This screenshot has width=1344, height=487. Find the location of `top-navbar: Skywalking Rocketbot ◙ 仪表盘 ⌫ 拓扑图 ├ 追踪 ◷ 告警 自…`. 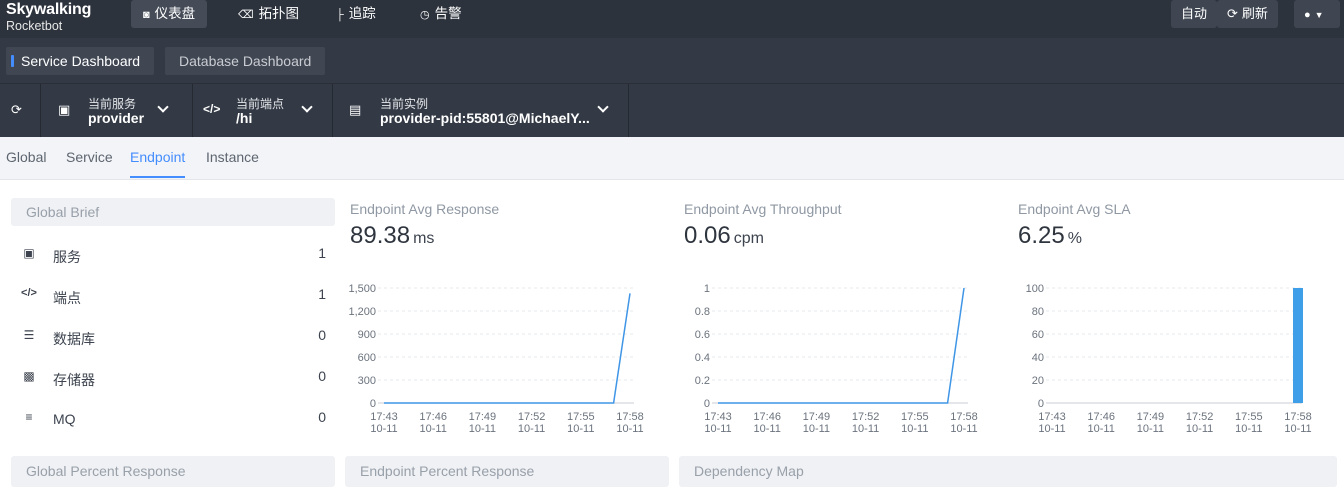

top-navbar: Skywalking Rocketbot ◙ 仪表盘 ⌫ 拓扑图 ├ 追踪 ◷ 告警 自… is located at coordinates (672, 19).